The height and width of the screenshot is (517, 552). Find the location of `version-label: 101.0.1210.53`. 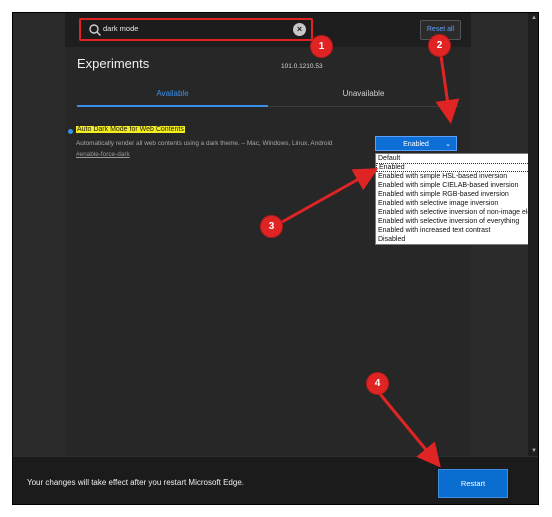

version-label: 101.0.1210.53 is located at coordinates (302, 66).